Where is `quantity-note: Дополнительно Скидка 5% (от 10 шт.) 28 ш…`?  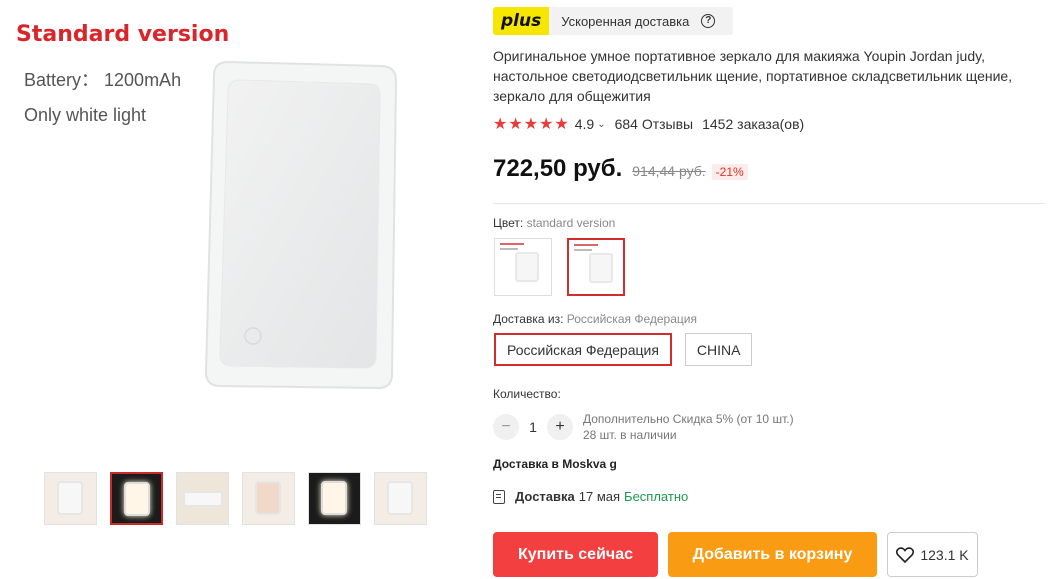 quantity-note: Дополнительно Скидка 5% (от 10 шт.) 28 ш… is located at coordinates (688, 427).